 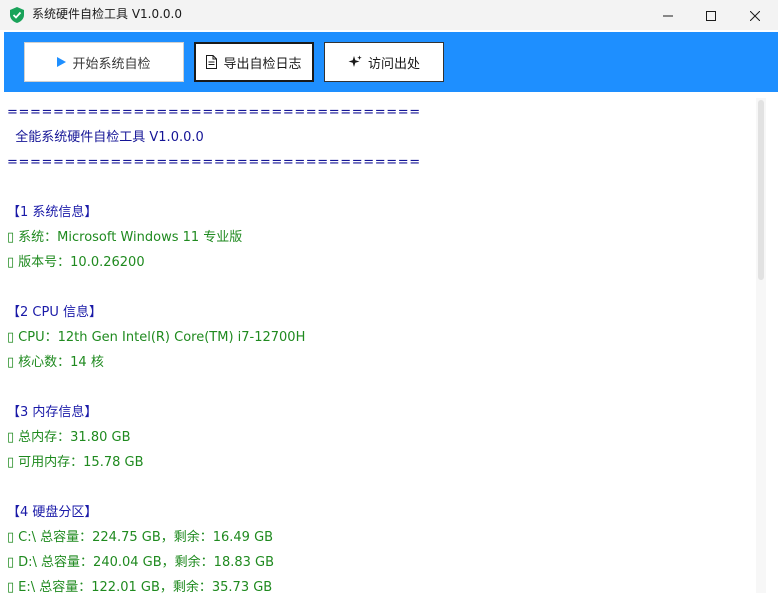 I want to click on start-check-button: 开始系统自检, so click(x=104, y=62).